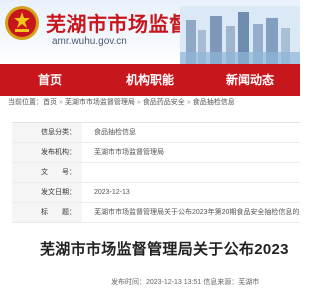 Image resolution: width=320 pixels, height=300 pixels. What do you see at coordinates (47, 172) in the screenshot?
I see `info-label: 文 号：` at bounding box center [47, 172].